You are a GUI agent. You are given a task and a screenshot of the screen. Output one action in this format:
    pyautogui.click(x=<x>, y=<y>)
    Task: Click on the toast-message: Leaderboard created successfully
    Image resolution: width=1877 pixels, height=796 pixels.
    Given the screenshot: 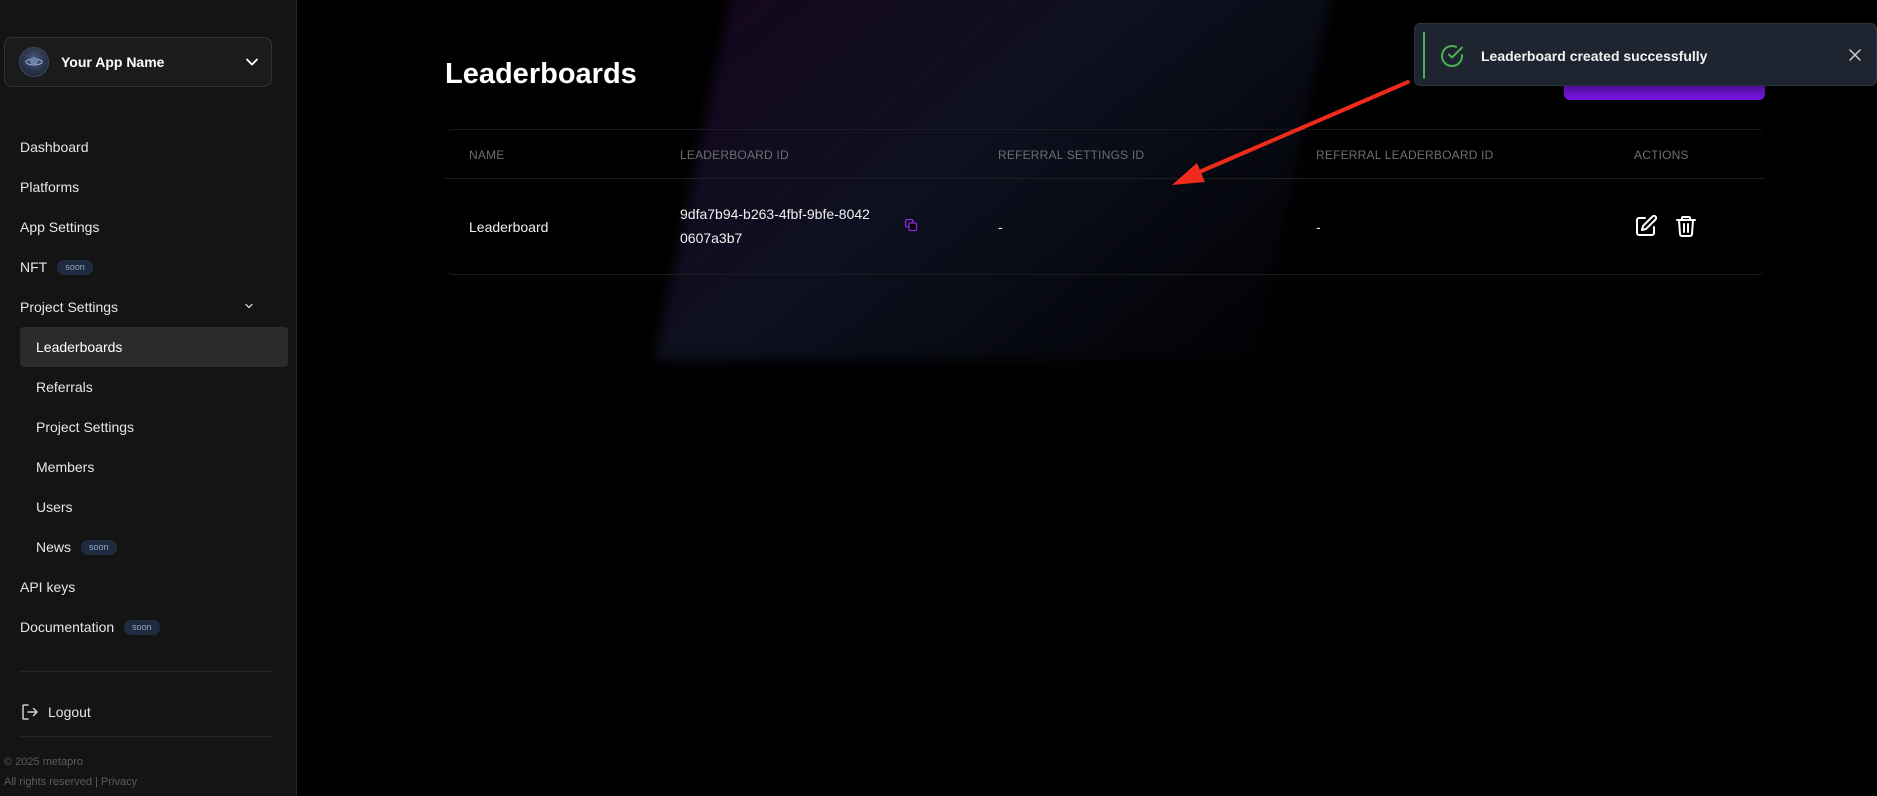 What is the action you would take?
    pyautogui.click(x=1594, y=56)
    